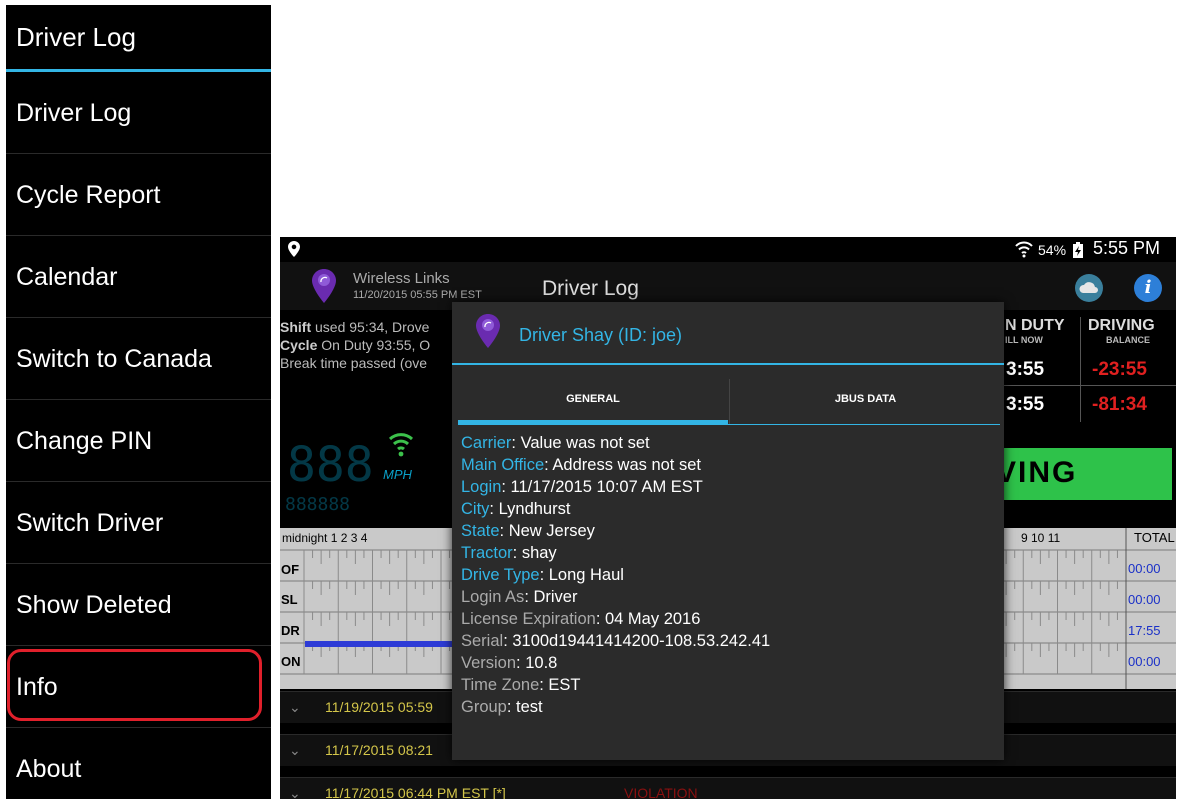 The width and height of the screenshot is (1183, 810). I want to click on cycle-label: Cycle, so click(299, 345).